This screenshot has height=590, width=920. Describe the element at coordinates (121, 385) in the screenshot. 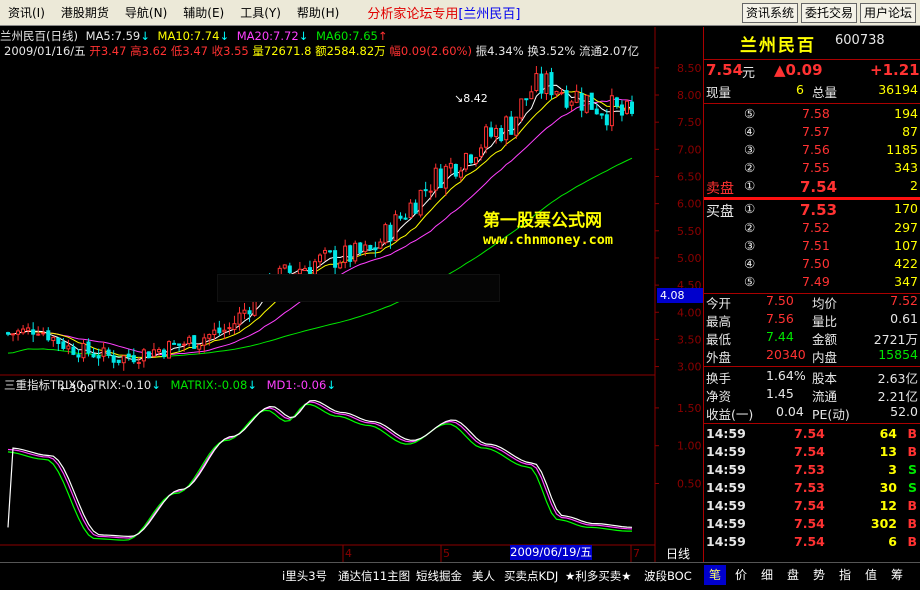

I see `trix-value: TRIX:-0.10` at that location.